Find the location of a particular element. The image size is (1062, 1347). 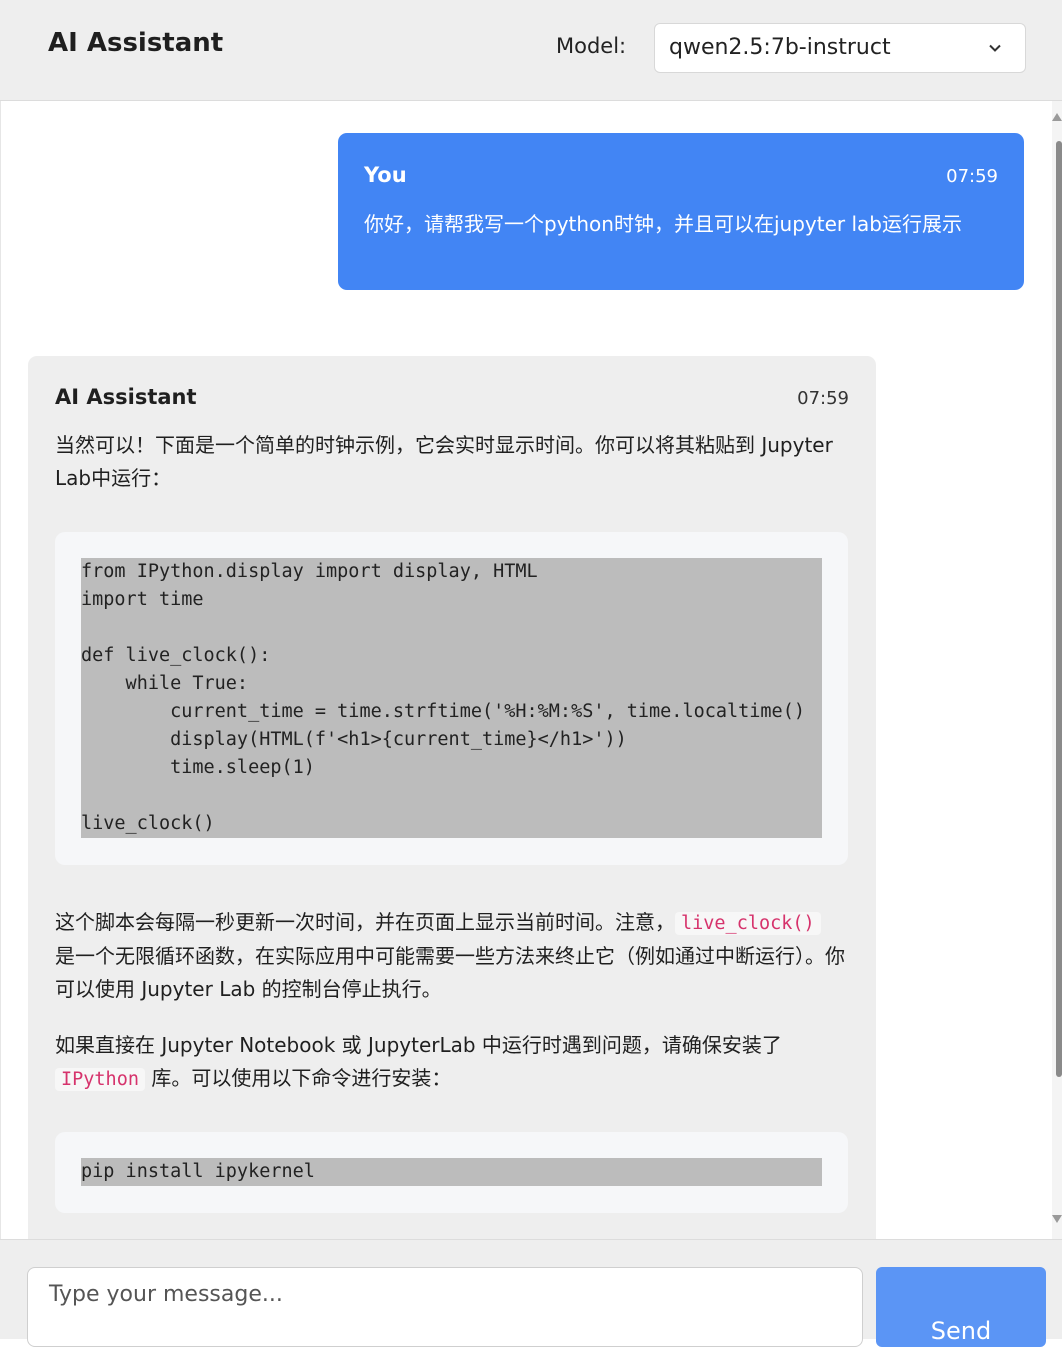

input-bar: Type your message... Send is located at coordinates (531, 1293).